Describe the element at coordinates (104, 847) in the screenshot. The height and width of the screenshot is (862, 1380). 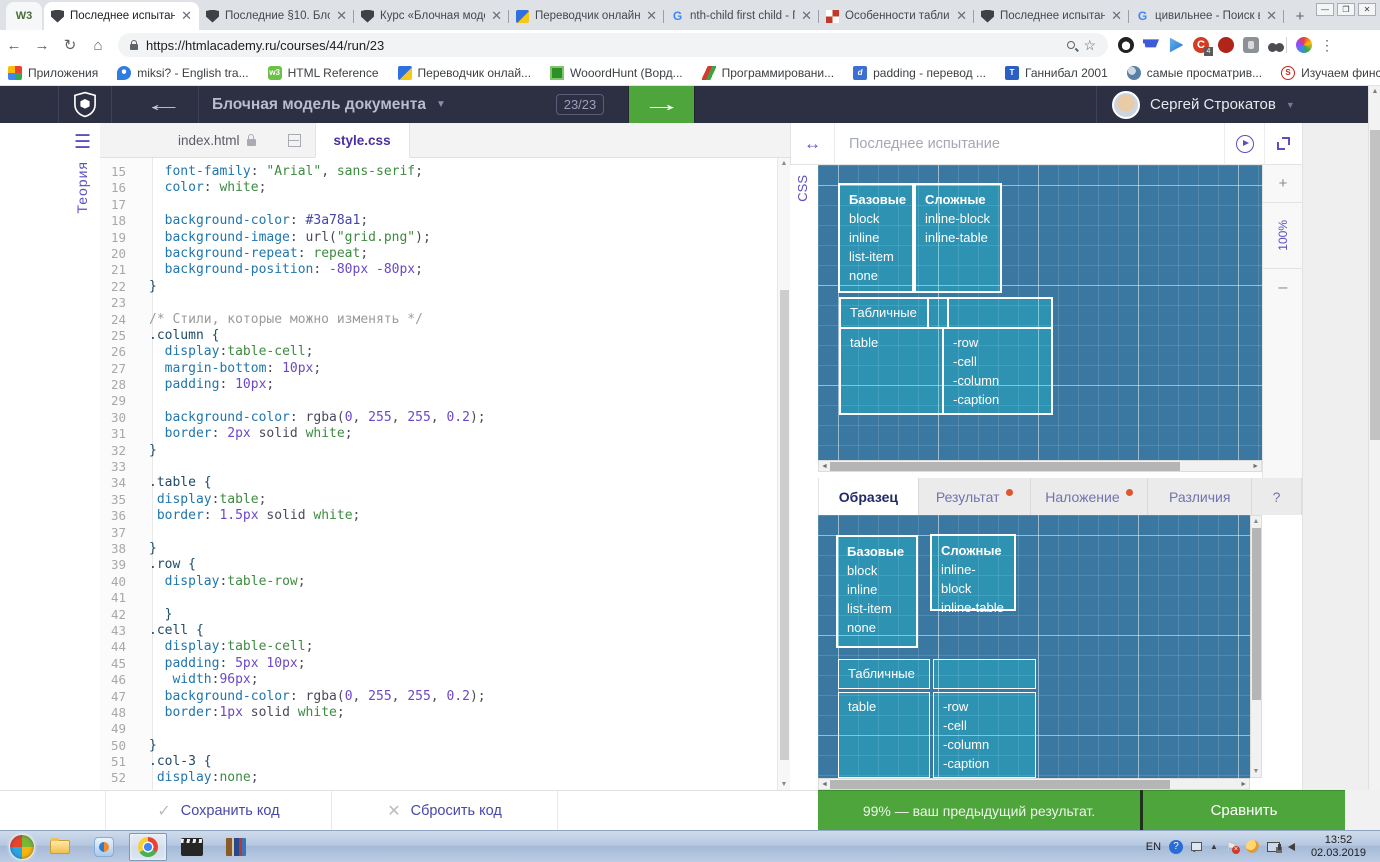
I see `taskbar-media-player` at that location.